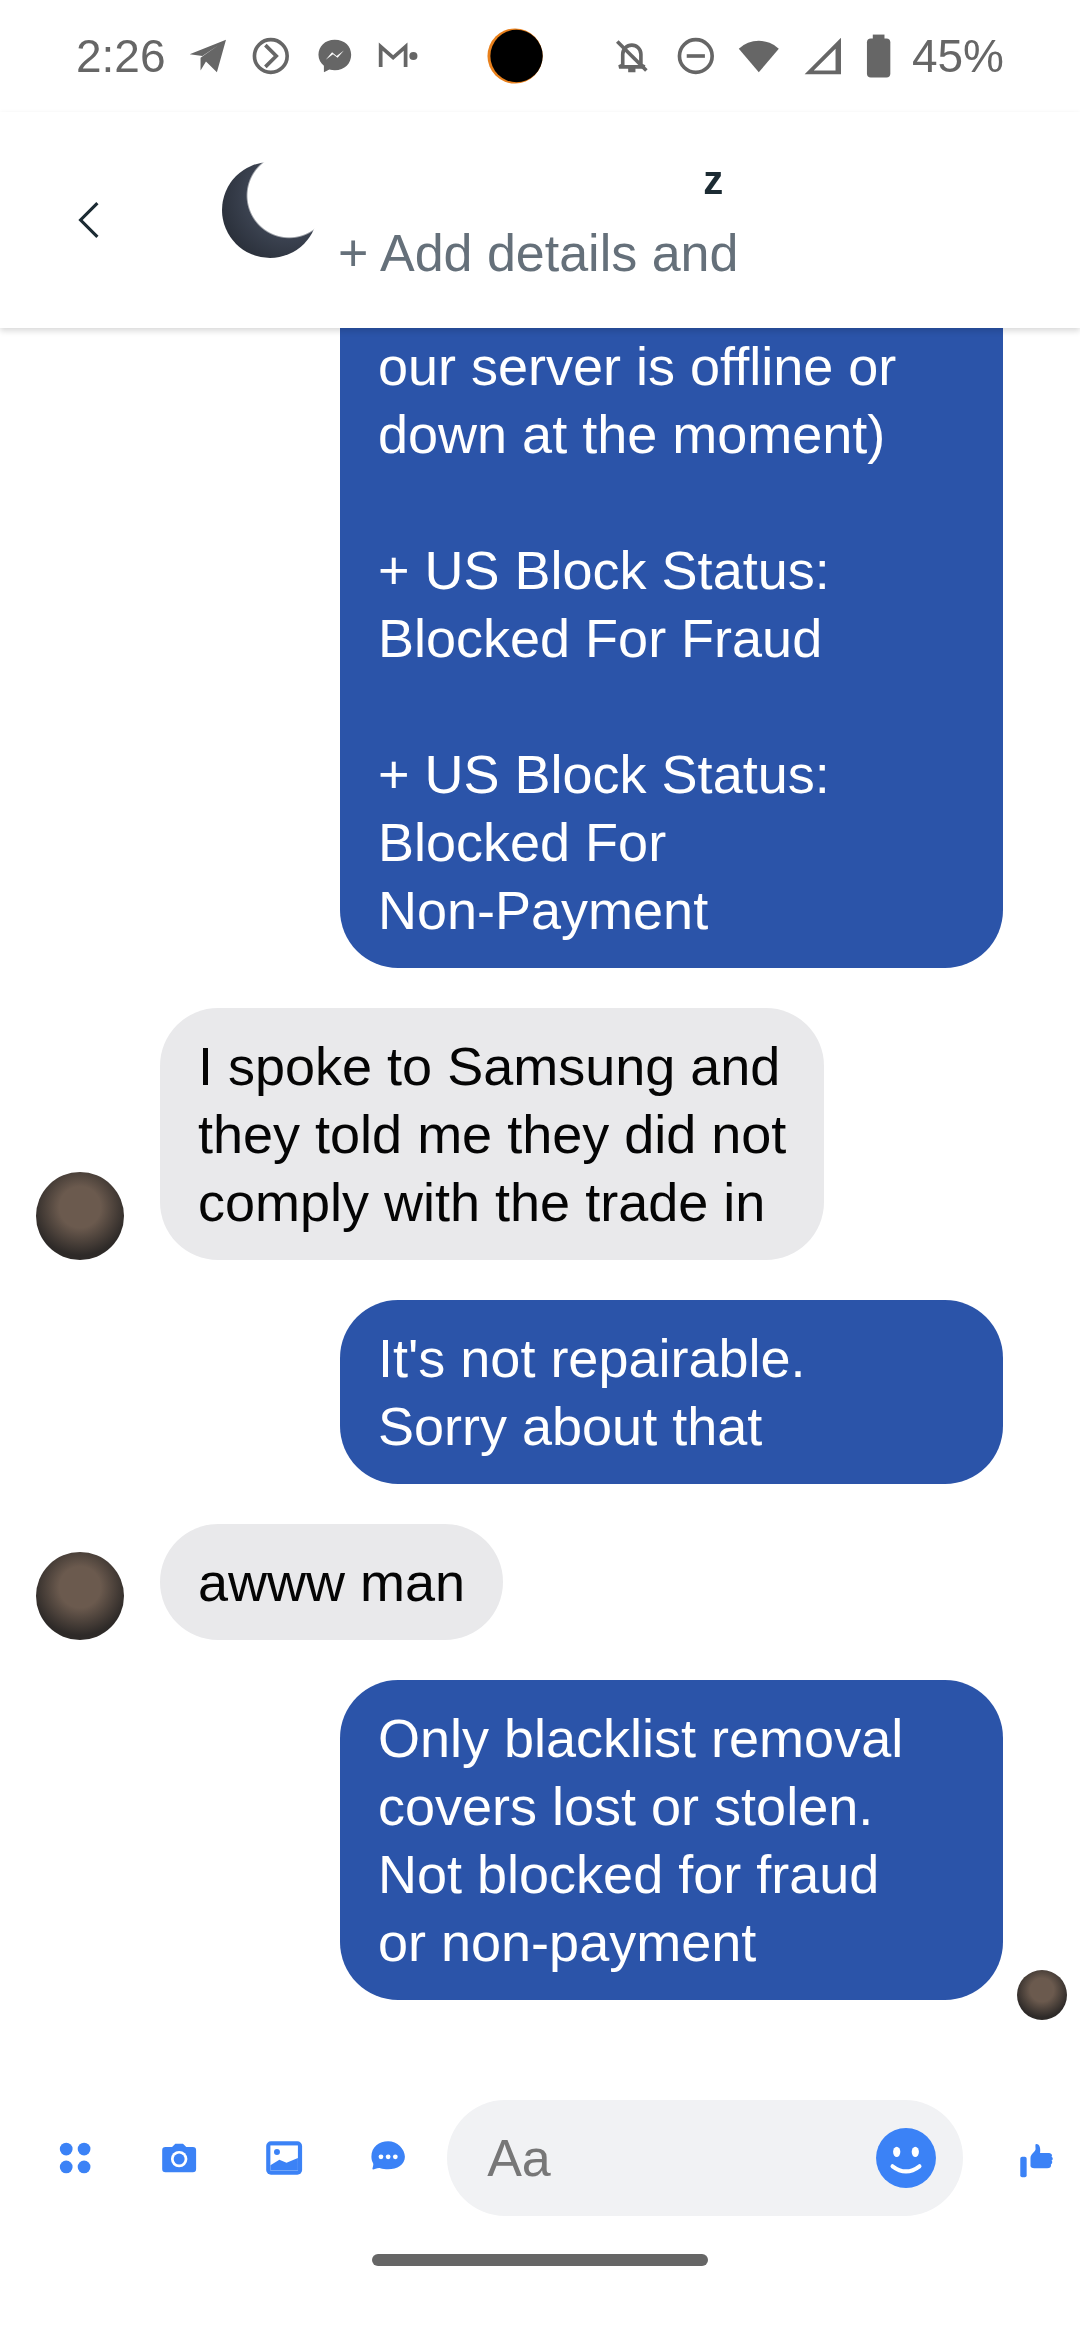 This screenshot has width=1080, height=2340. I want to click on emoji-icon, so click(906, 2158).